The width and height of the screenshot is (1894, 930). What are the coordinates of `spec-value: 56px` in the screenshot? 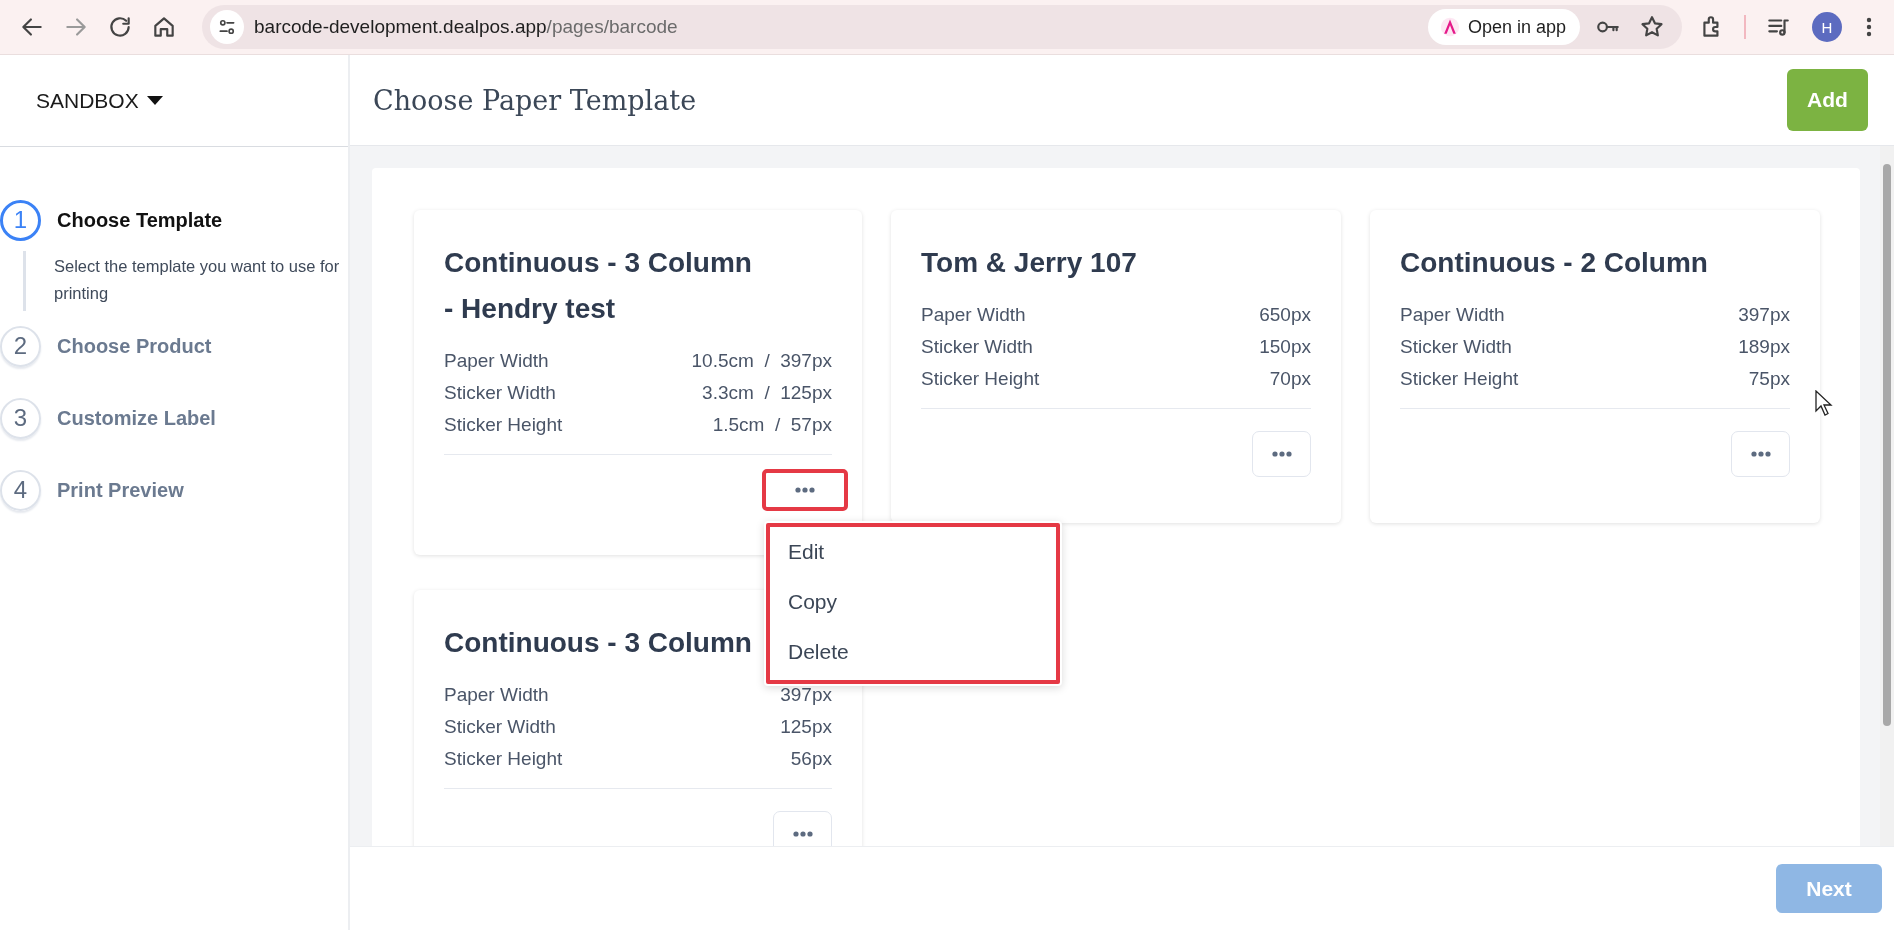 It's located at (811, 759).